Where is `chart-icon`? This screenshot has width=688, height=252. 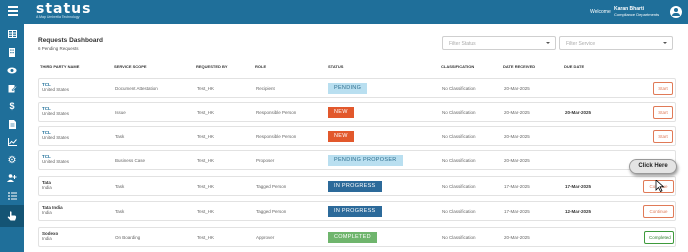
chart-icon is located at coordinates (12, 142).